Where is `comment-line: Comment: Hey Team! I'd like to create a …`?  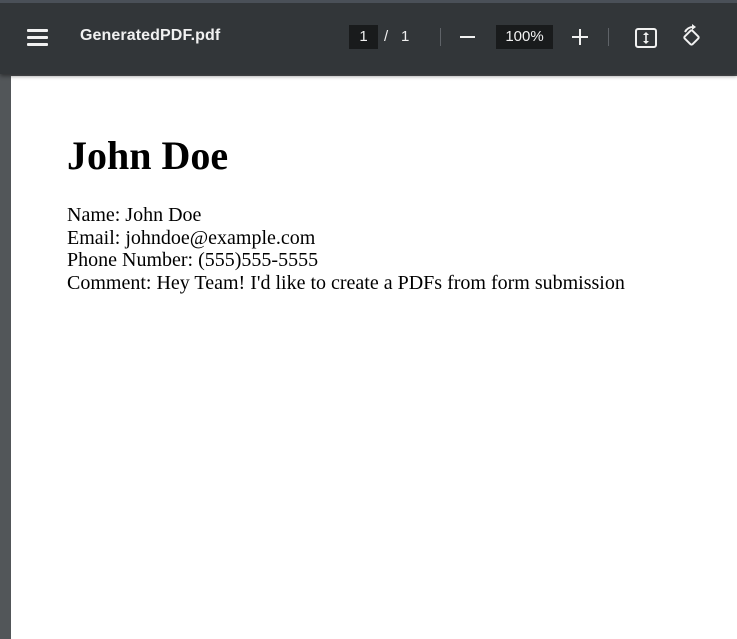 comment-line: Comment: Hey Team! I'd like to create a … is located at coordinates (346, 282).